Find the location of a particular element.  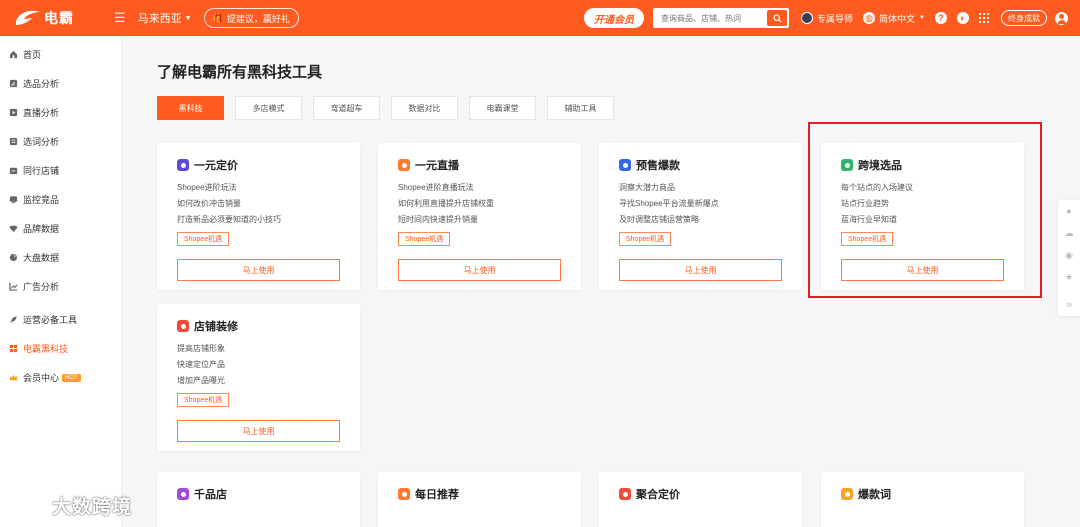

sidebar-item-keyword-analysis: 选词分析 is located at coordinates (60, 141).